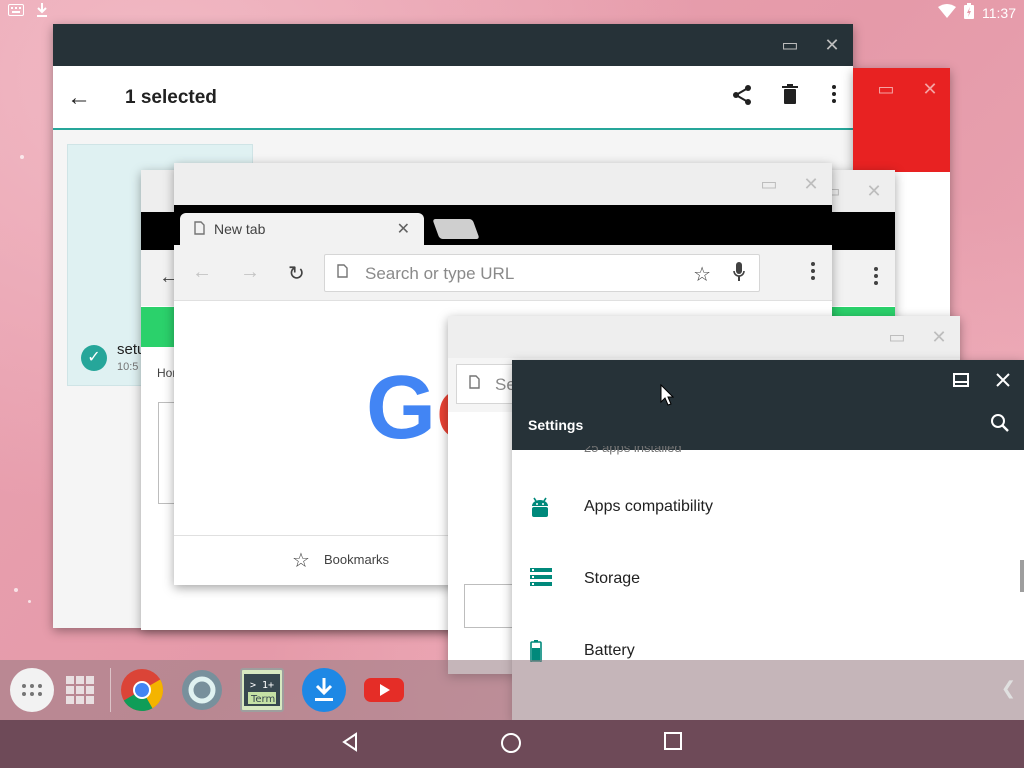 The height and width of the screenshot is (768, 1024). I want to click on tab-strip: New tab ✕, so click(503, 225).